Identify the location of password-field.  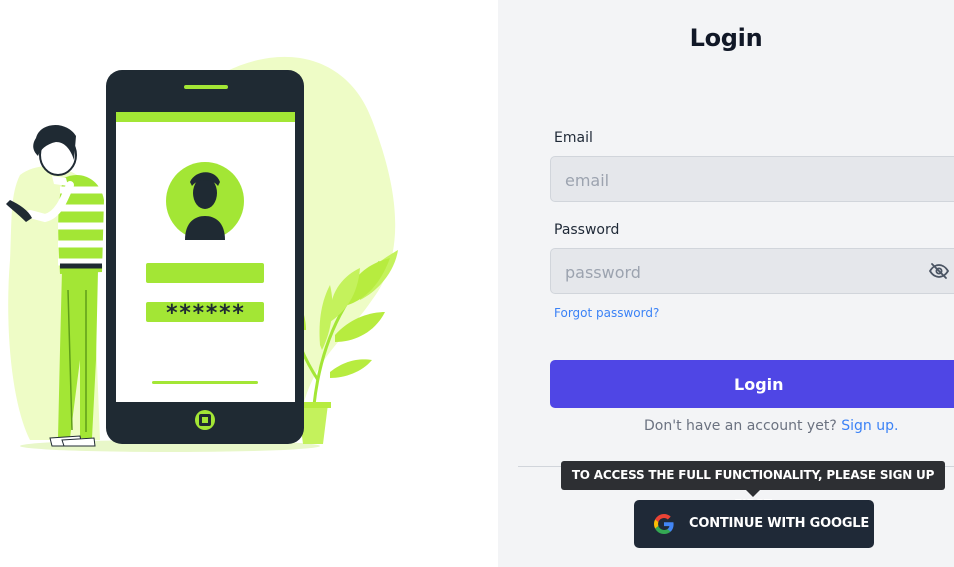
(752, 271).